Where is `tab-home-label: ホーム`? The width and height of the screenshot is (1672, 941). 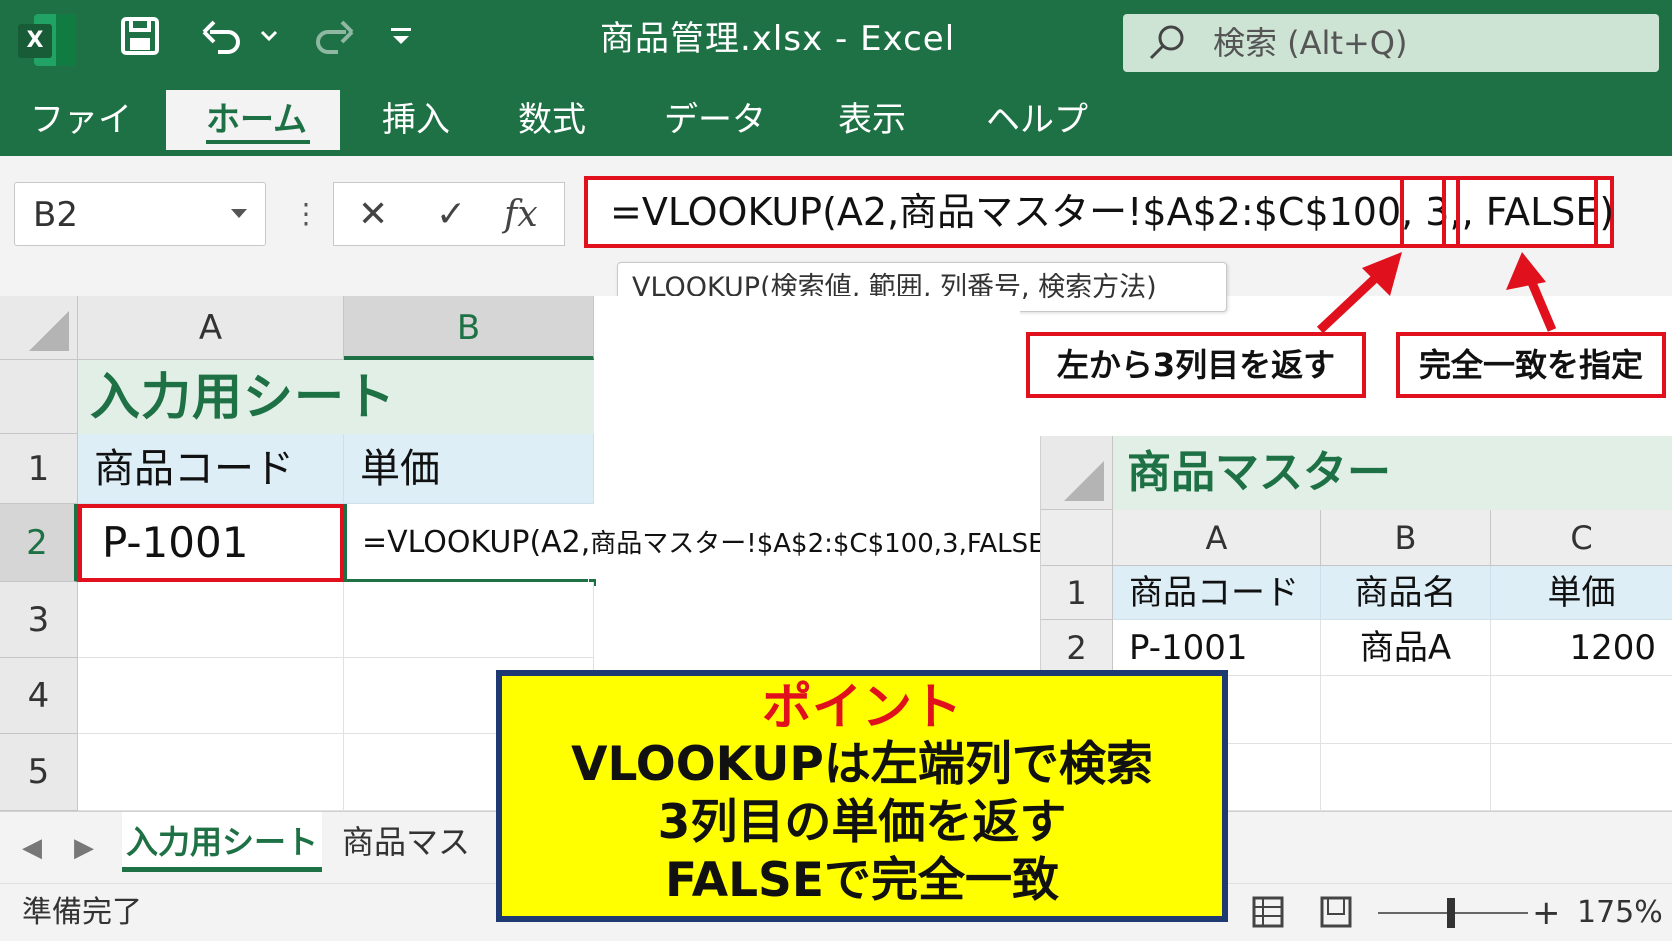
tab-home-label: ホーム is located at coordinates (256, 120).